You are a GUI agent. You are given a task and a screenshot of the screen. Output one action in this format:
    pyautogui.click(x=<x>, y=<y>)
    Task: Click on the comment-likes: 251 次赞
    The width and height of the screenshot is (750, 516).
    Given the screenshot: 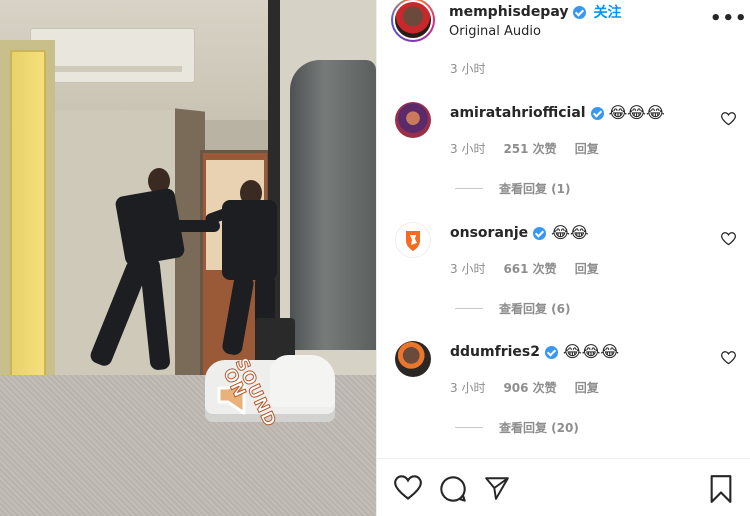 What is the action you would take?
    pyautogui.click(x=529, y=148)
    